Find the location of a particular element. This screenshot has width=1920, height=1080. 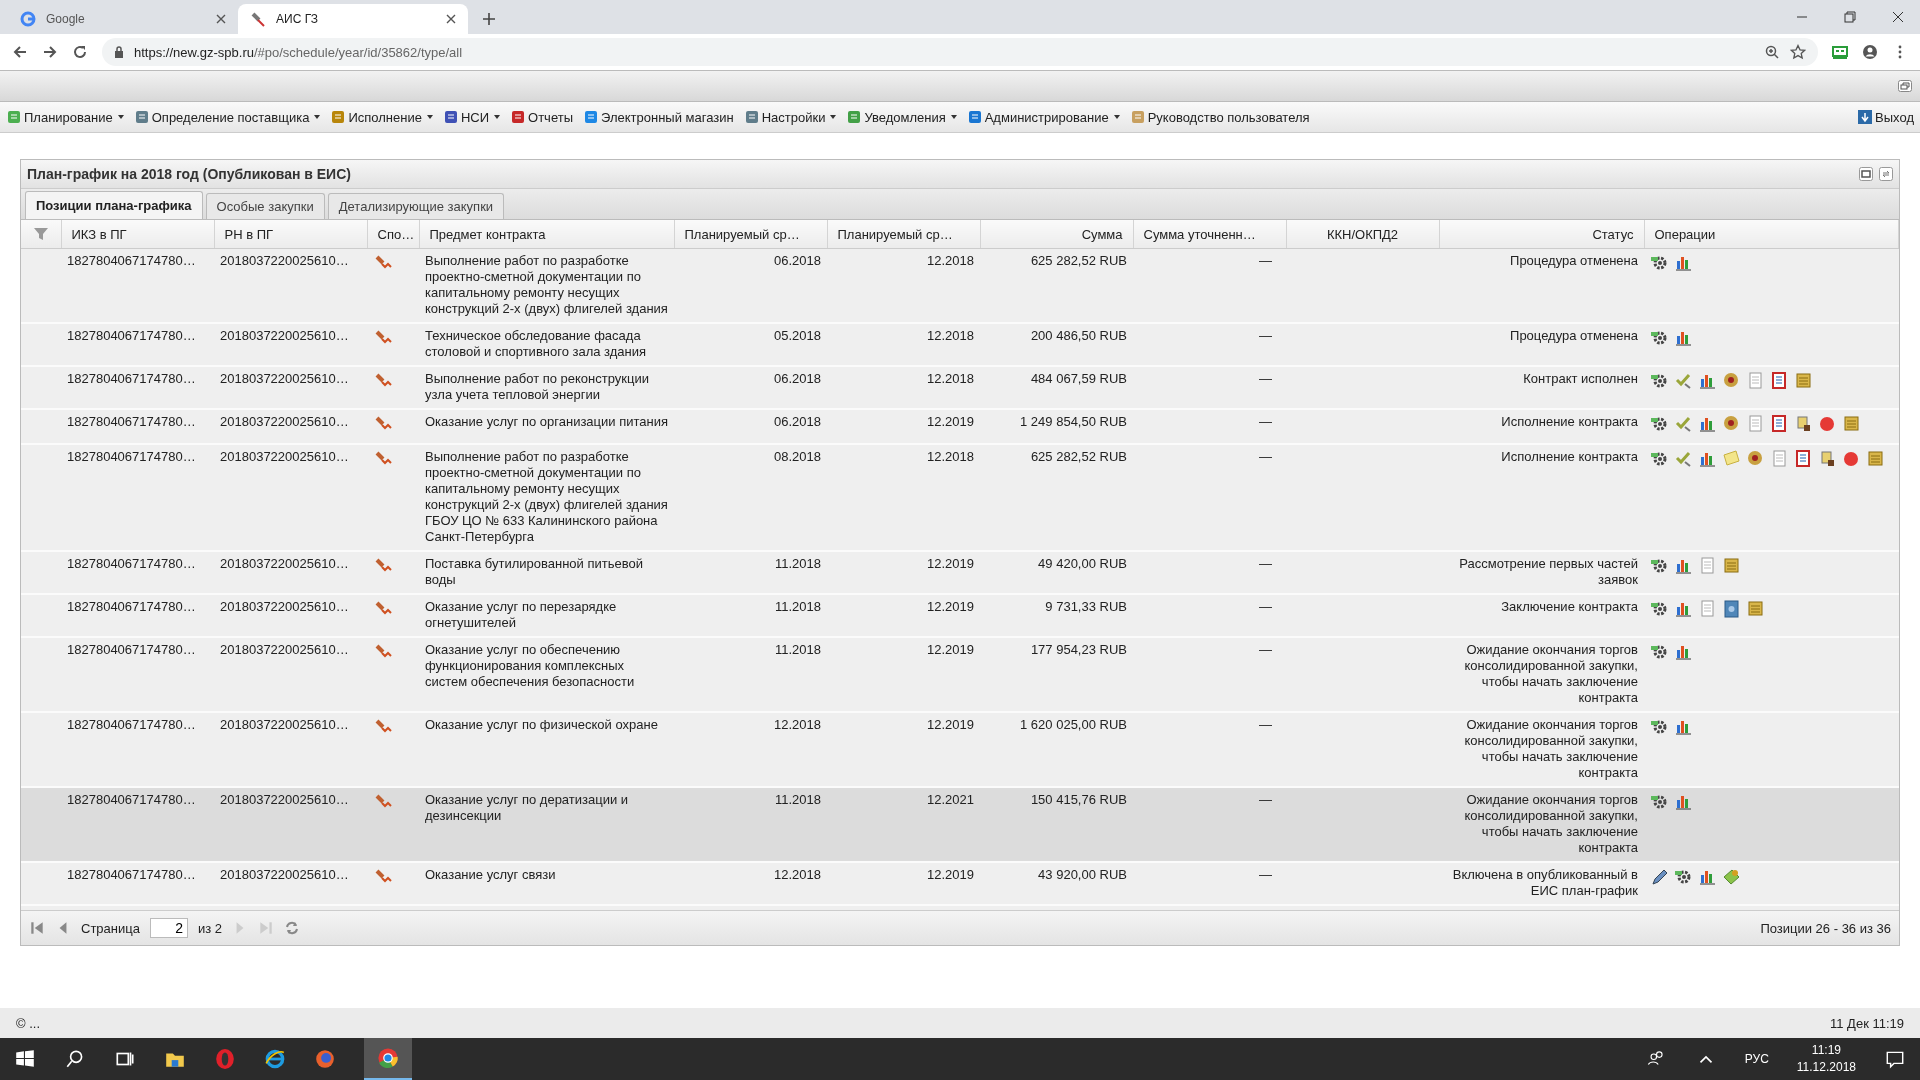

filter-icon is located at coordinates (40, 234).